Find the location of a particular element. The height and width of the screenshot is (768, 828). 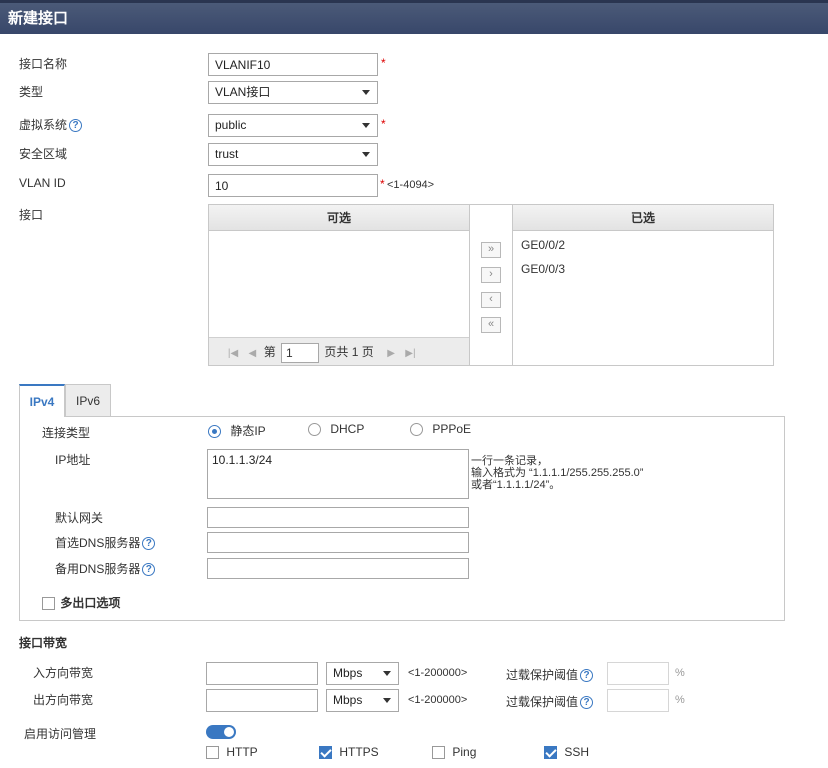

type-select: VLAN接口 is located at coordinates (293, 92).